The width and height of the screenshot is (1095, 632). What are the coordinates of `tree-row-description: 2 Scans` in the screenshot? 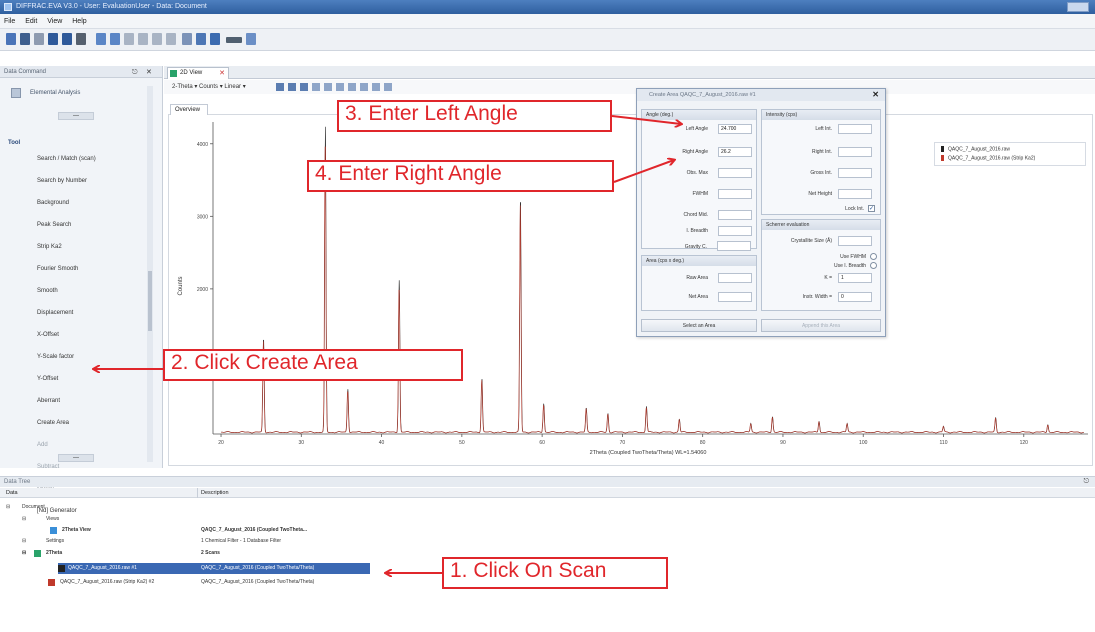 It's located at (210, 553).